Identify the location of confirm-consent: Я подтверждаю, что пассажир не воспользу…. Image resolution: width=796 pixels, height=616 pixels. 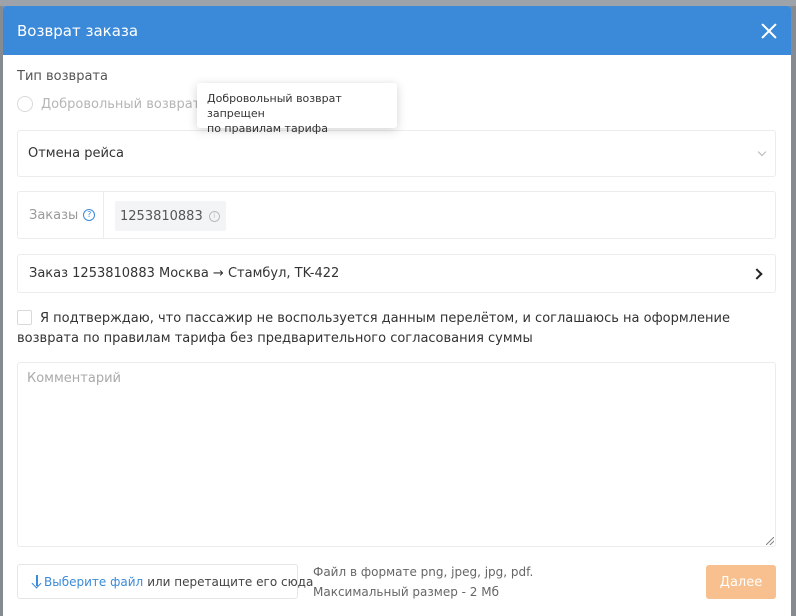
(397, 329).